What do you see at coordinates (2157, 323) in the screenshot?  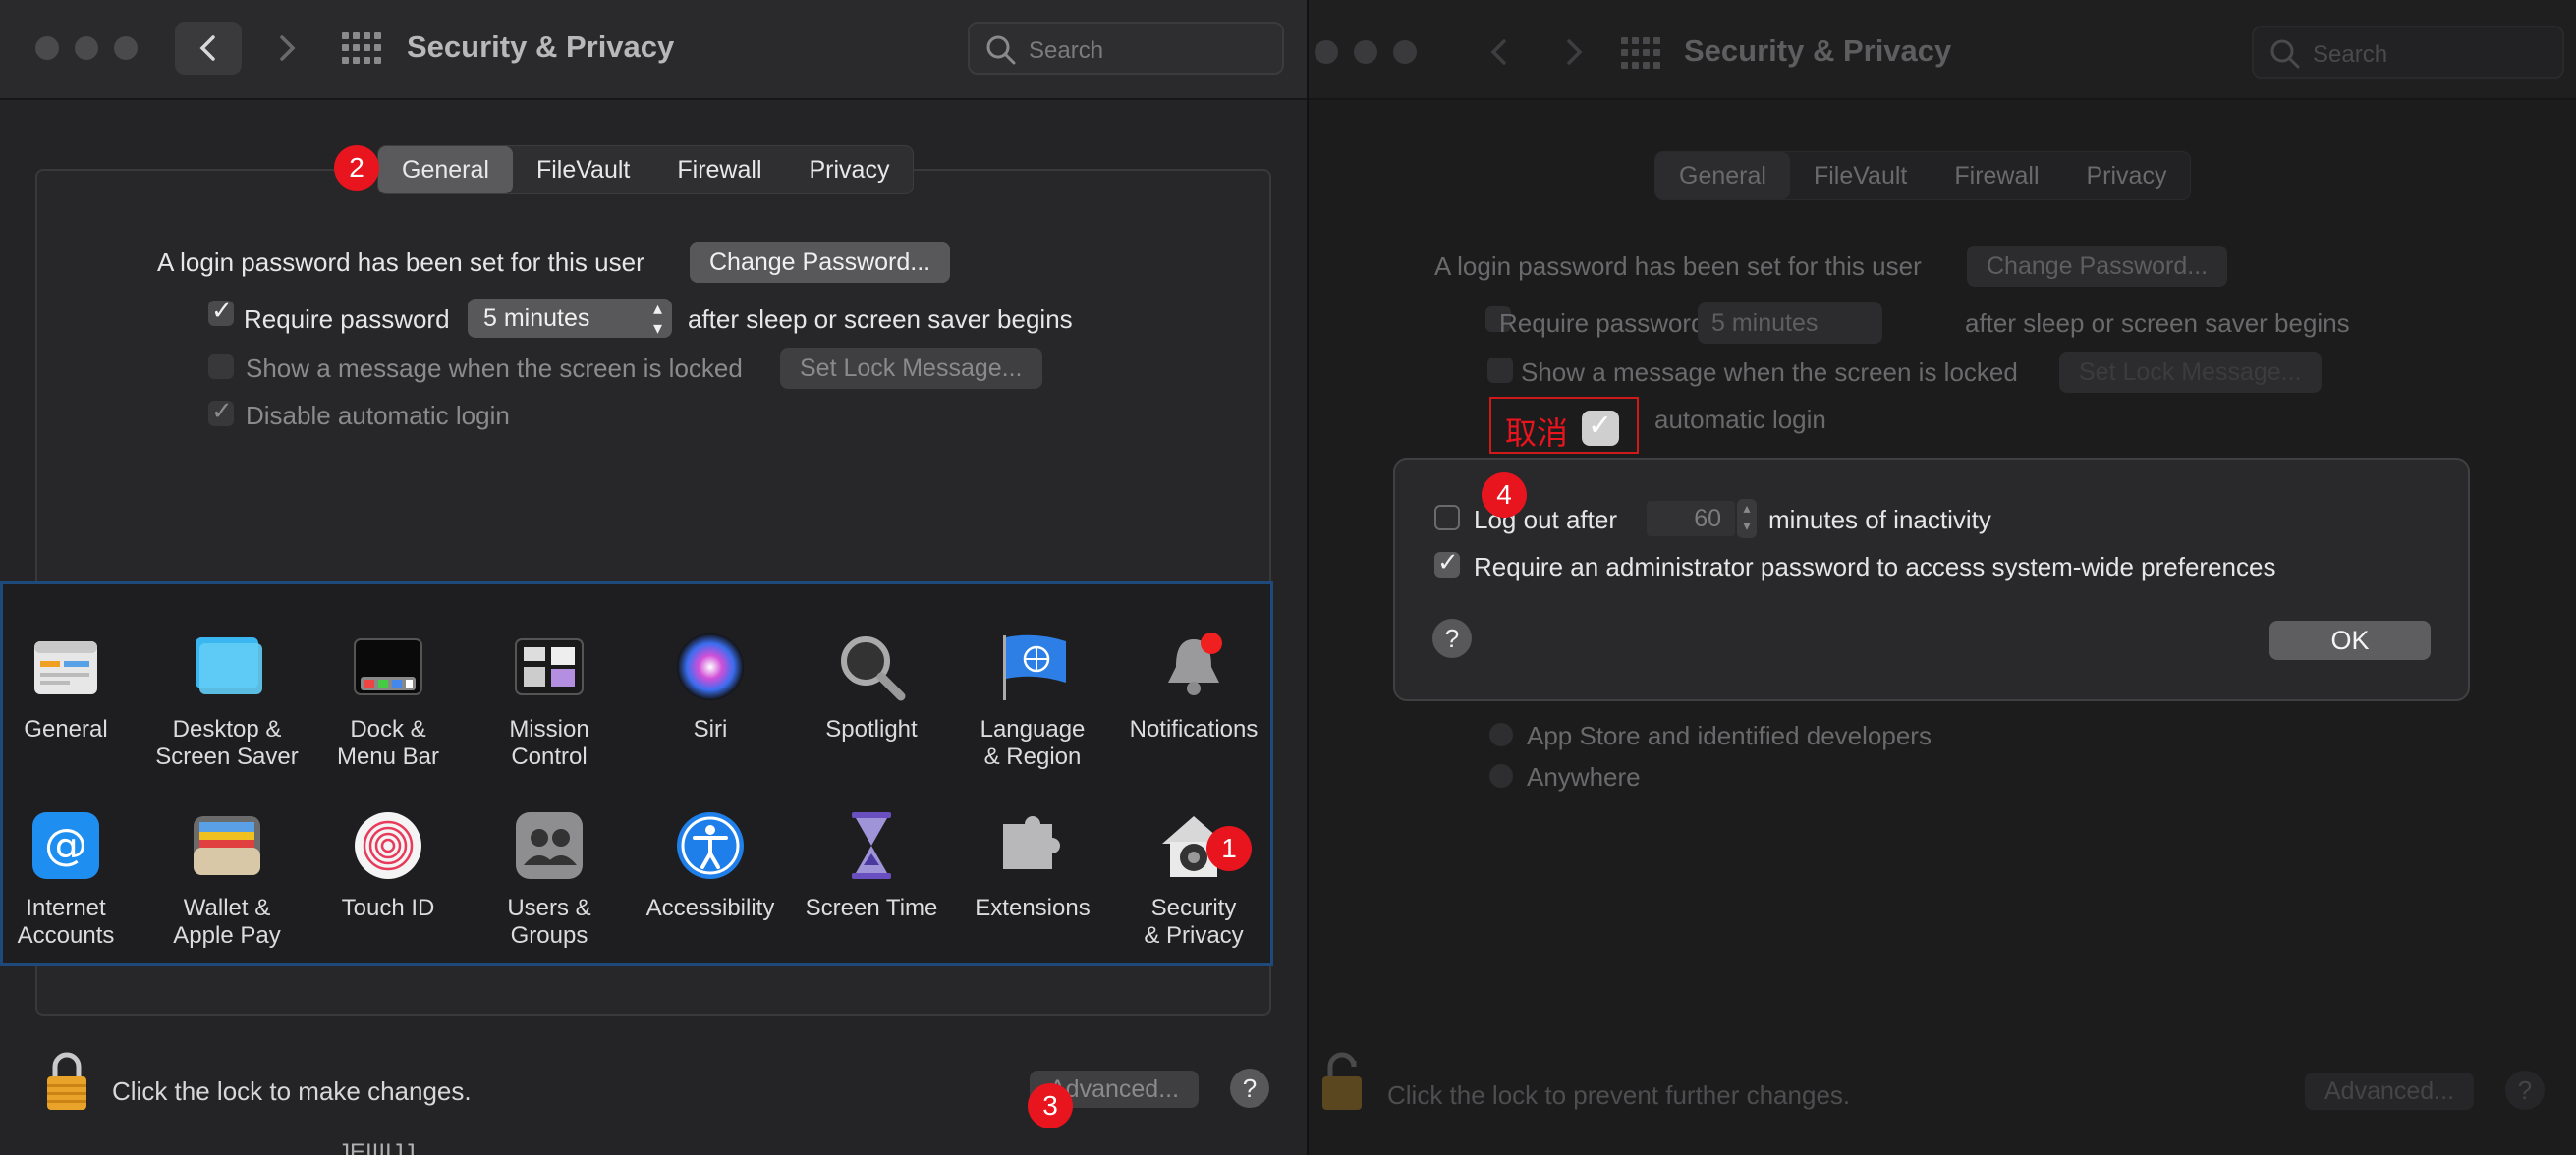 I see `after-sleep-label: after sleep or screen saver begins` at bounding box center [2157, 323].